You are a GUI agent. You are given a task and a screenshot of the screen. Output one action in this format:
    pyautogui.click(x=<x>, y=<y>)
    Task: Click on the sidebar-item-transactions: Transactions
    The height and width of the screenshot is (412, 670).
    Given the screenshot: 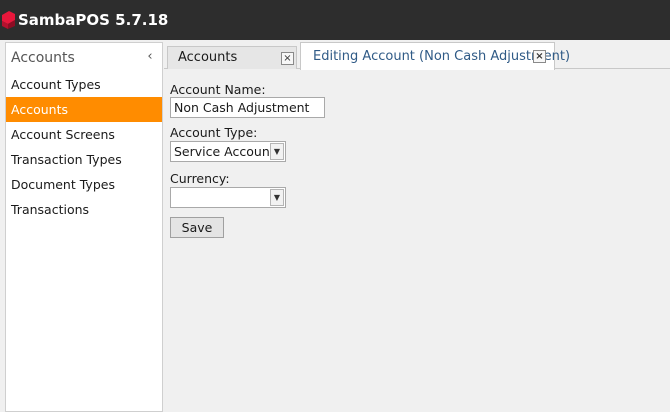 What is the action you would take?
    pyautogui.click(x=84, y=209)
    